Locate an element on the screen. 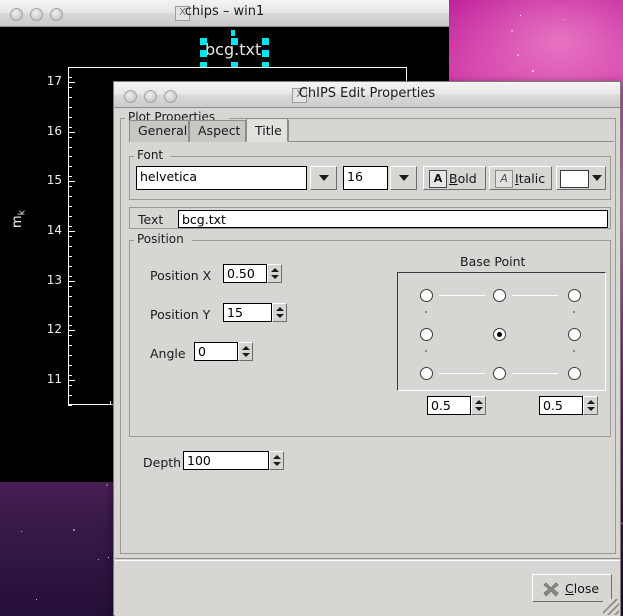  font-size-value: 16 is located at coordinates (365, 178).